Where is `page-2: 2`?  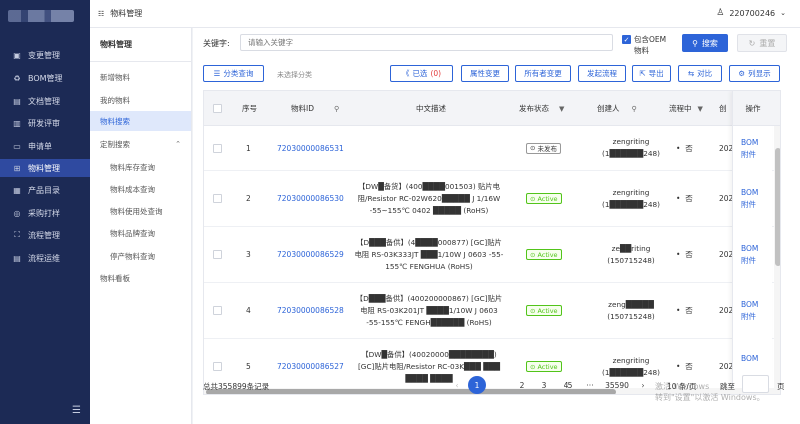
page-2: 2 is located at coordinates (522, 385).